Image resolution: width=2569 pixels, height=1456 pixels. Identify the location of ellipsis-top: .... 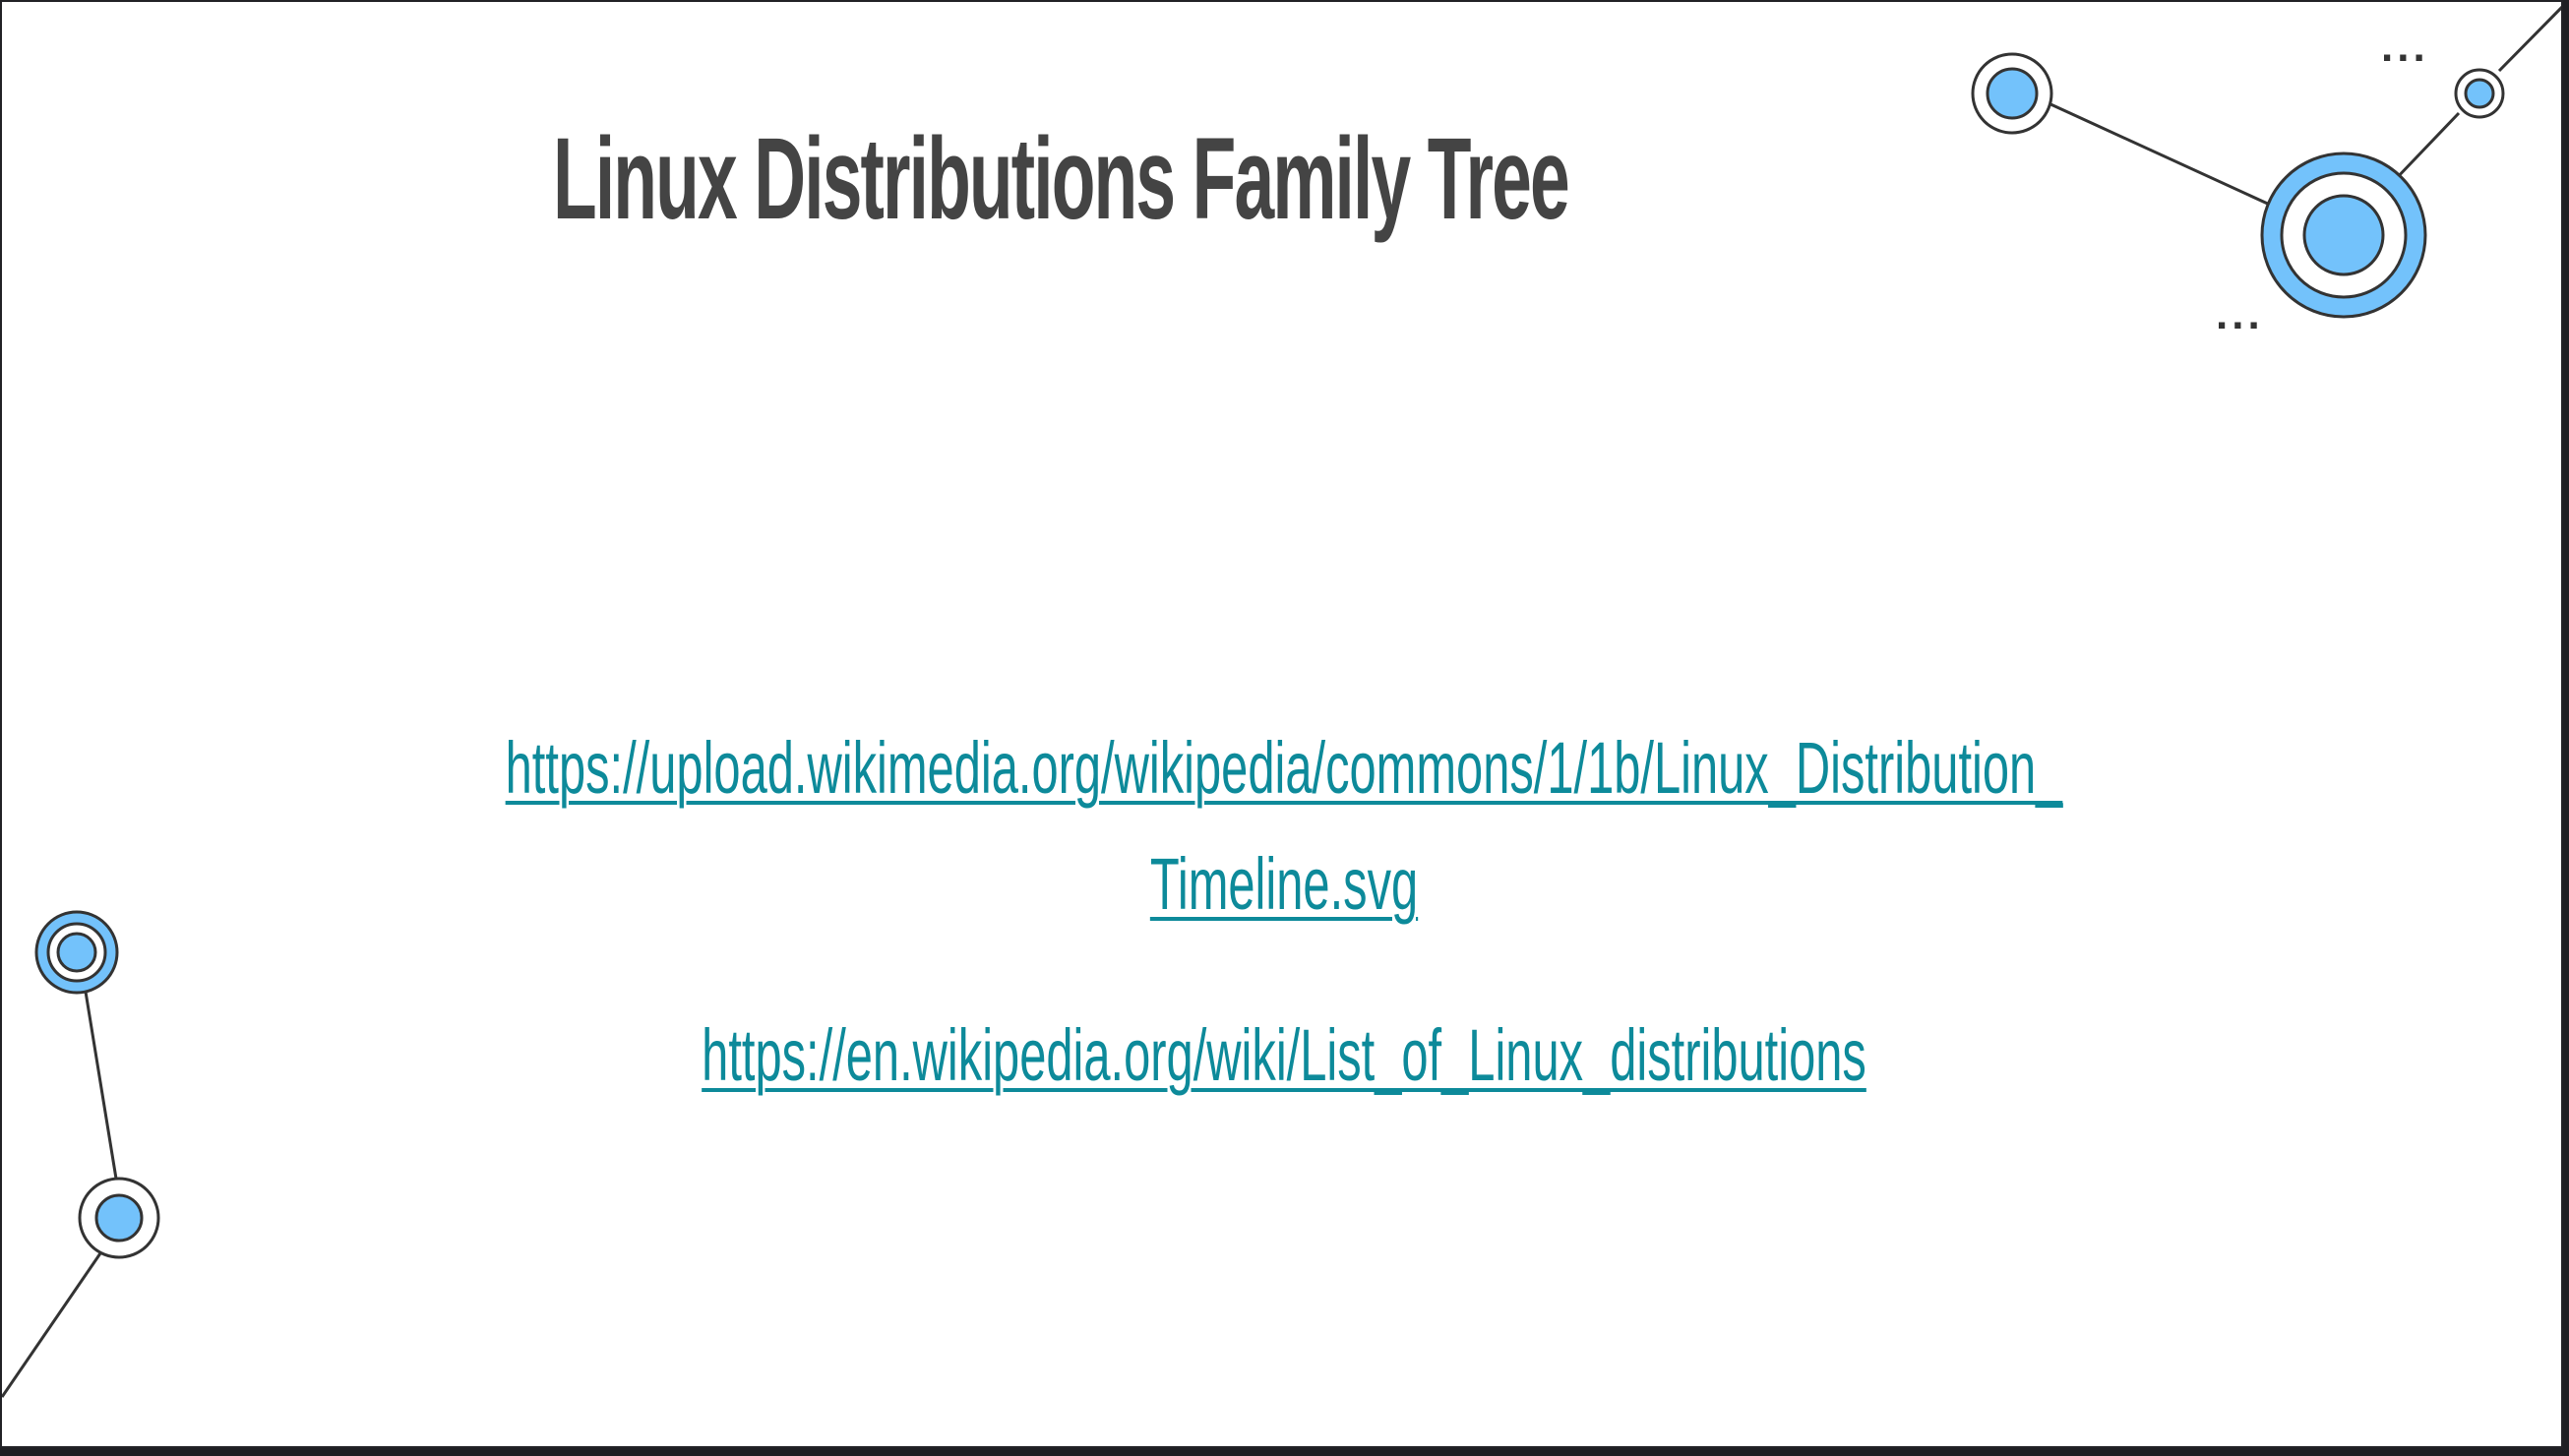
(2405, 47).